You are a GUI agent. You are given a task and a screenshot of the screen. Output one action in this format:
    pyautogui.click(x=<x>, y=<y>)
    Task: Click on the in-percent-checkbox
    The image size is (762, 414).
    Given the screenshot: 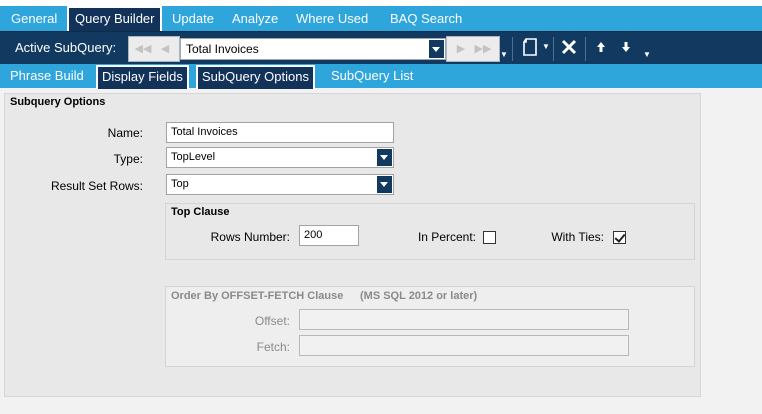 What is the action you would take?
    pyautogui.click(x=489, y=237)
    